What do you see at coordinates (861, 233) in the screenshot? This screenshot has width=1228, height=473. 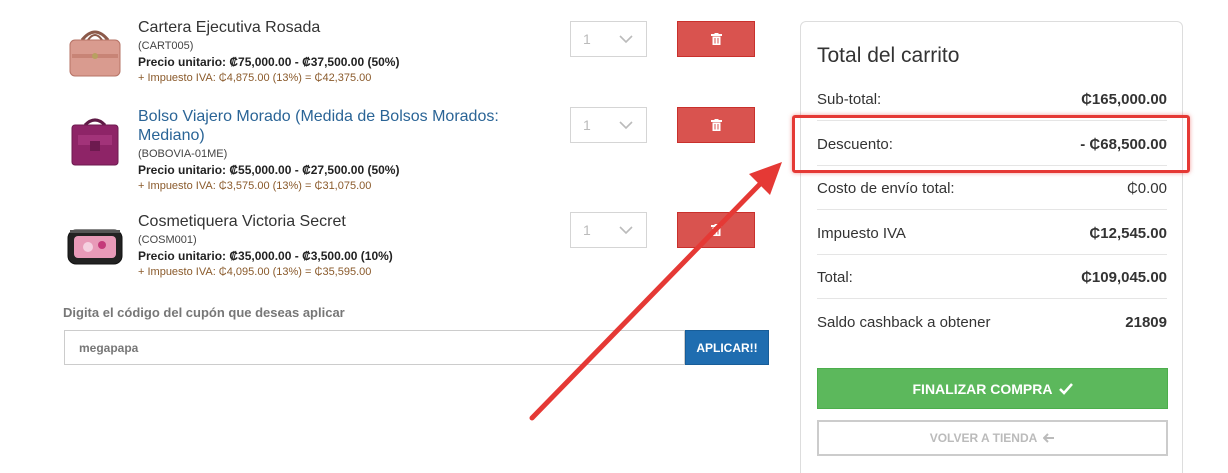 I see `tax-label: Impuesto IVA` at bounding box center [861, 233].